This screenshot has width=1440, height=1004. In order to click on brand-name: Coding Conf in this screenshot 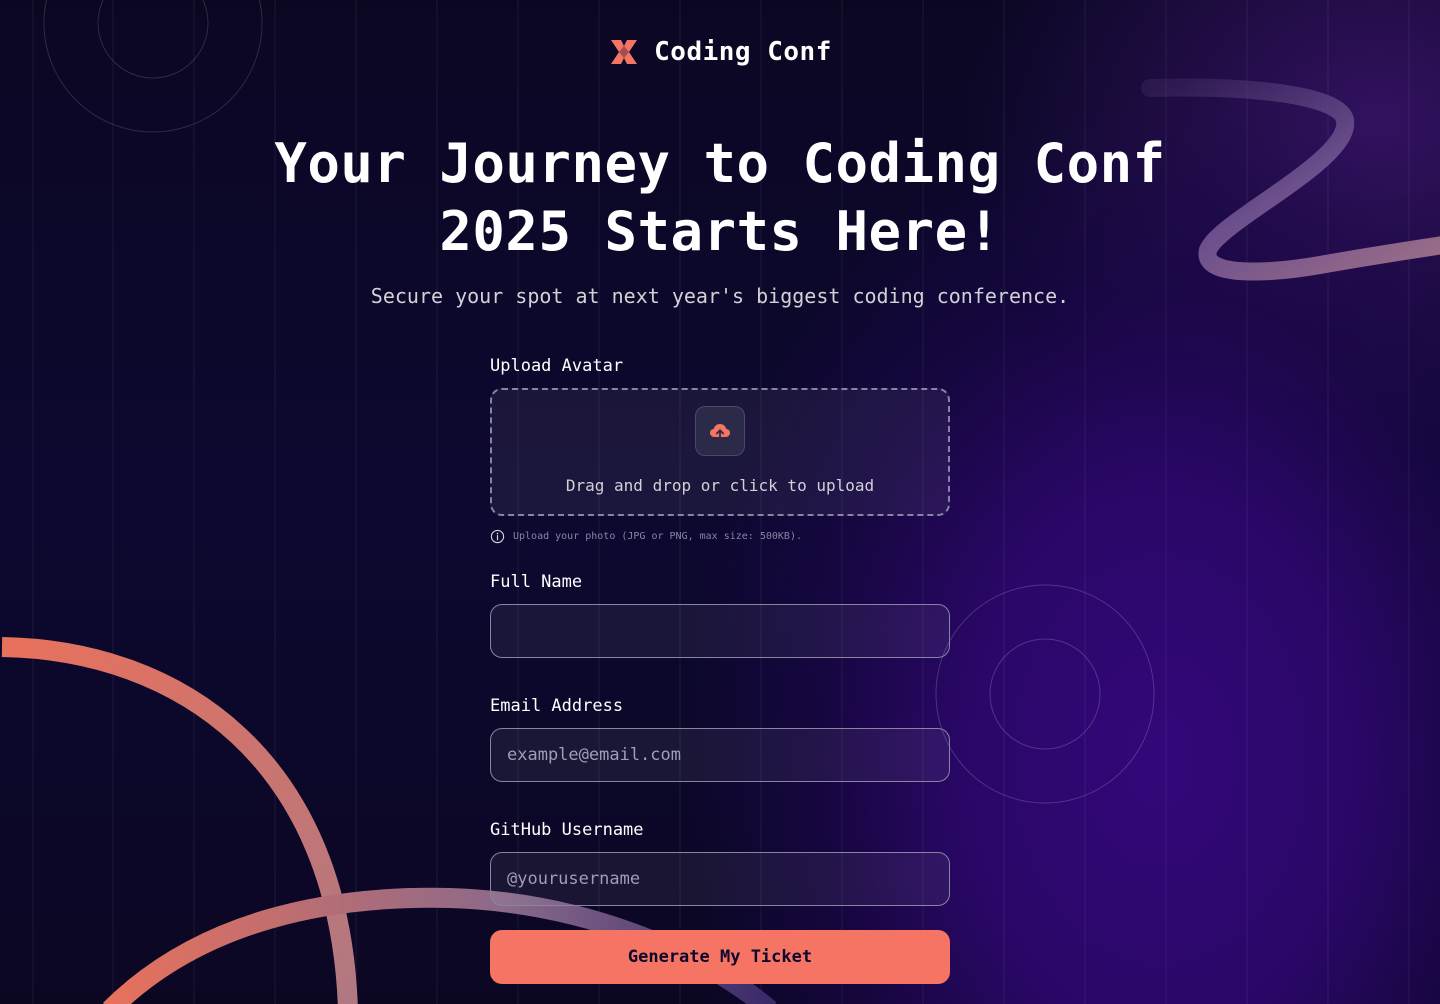, I will do `click(743, 52)`.